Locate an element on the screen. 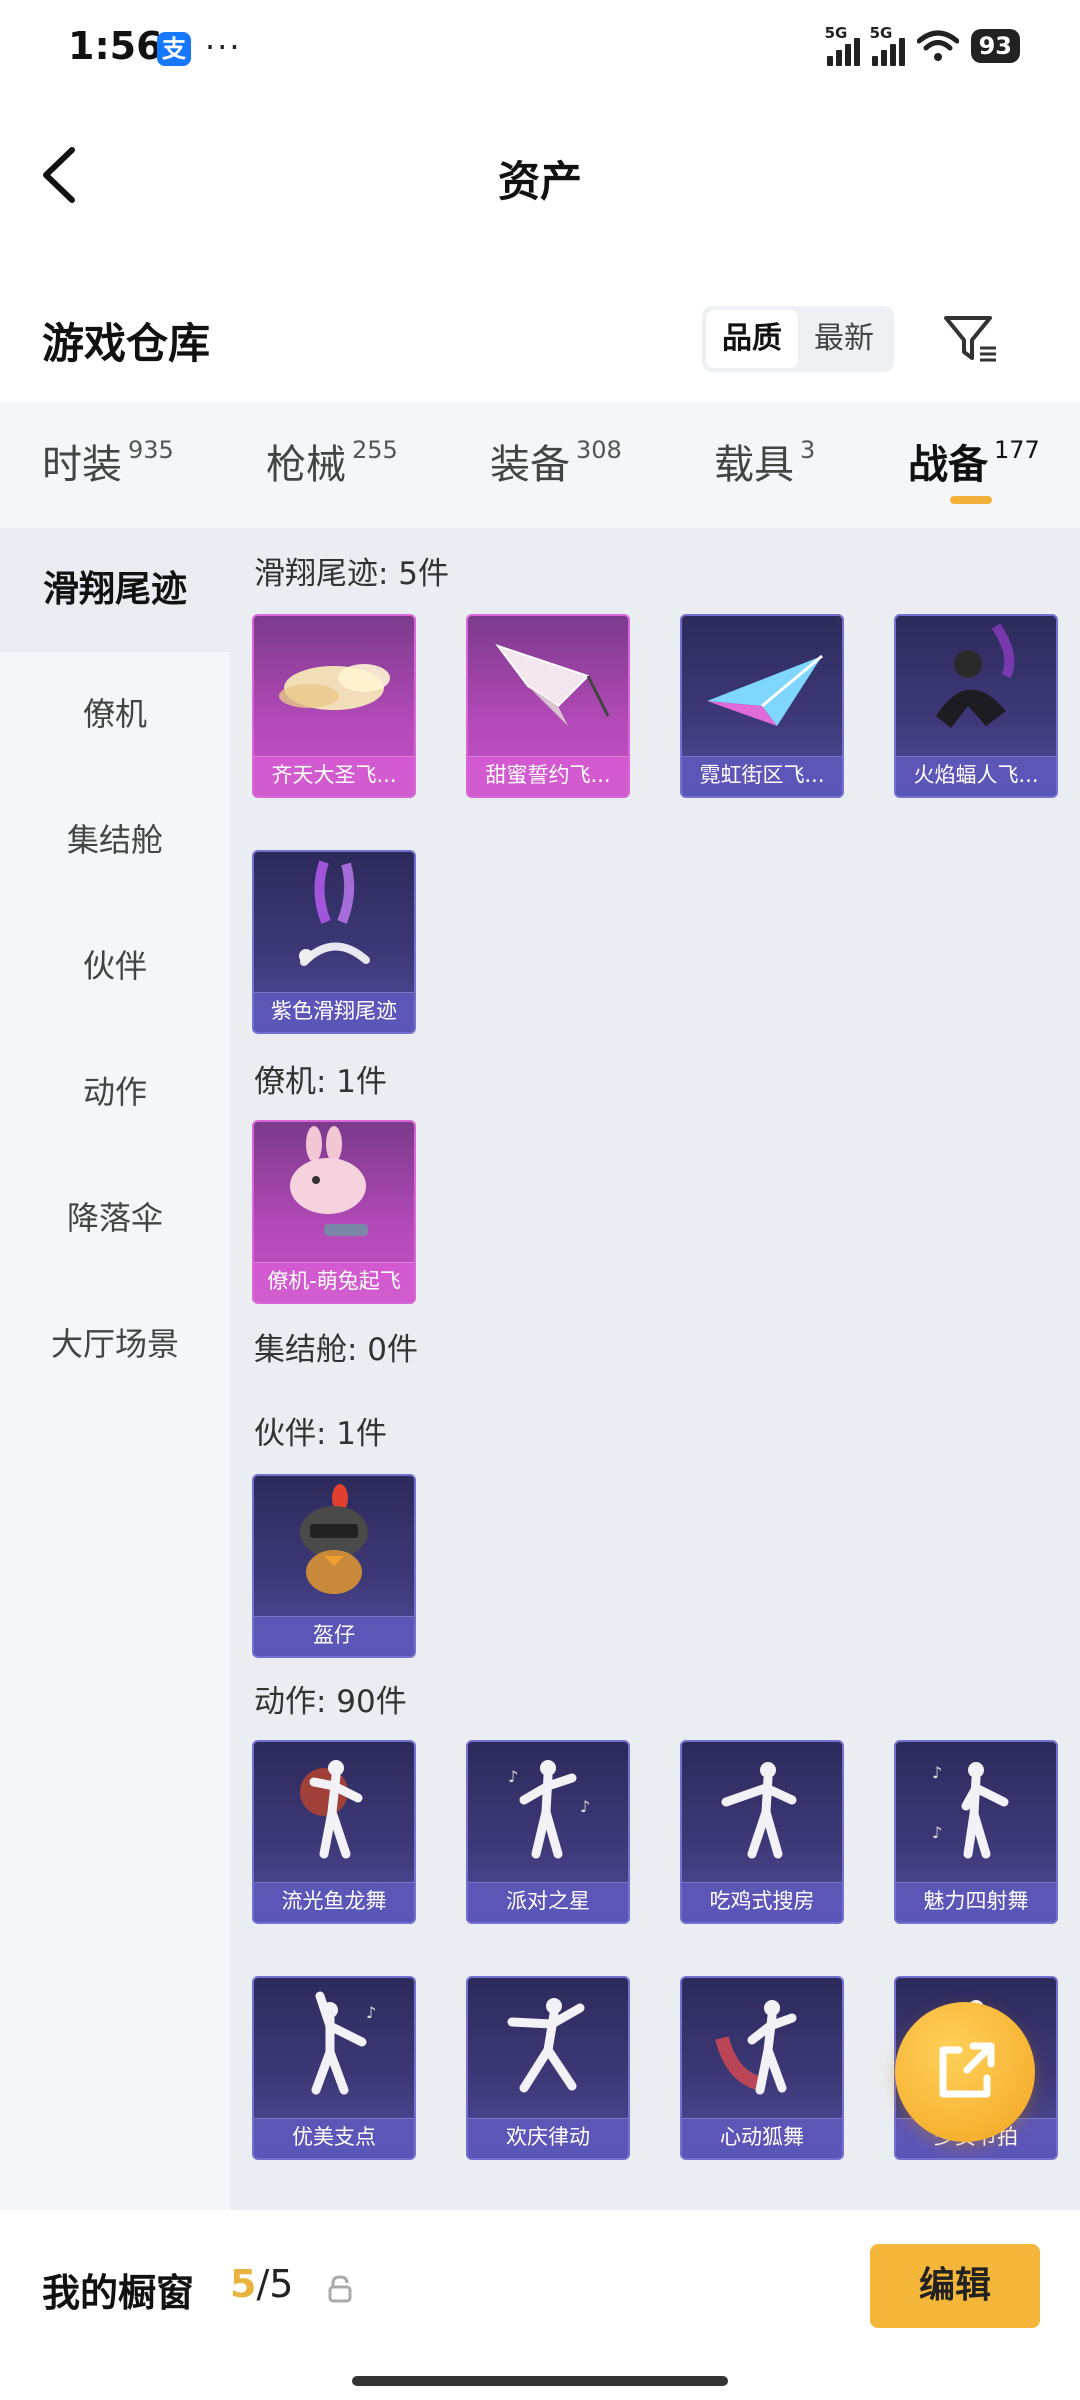  section-header-wingman: 僚机: 1件 is located at coordinates (321, 1082).